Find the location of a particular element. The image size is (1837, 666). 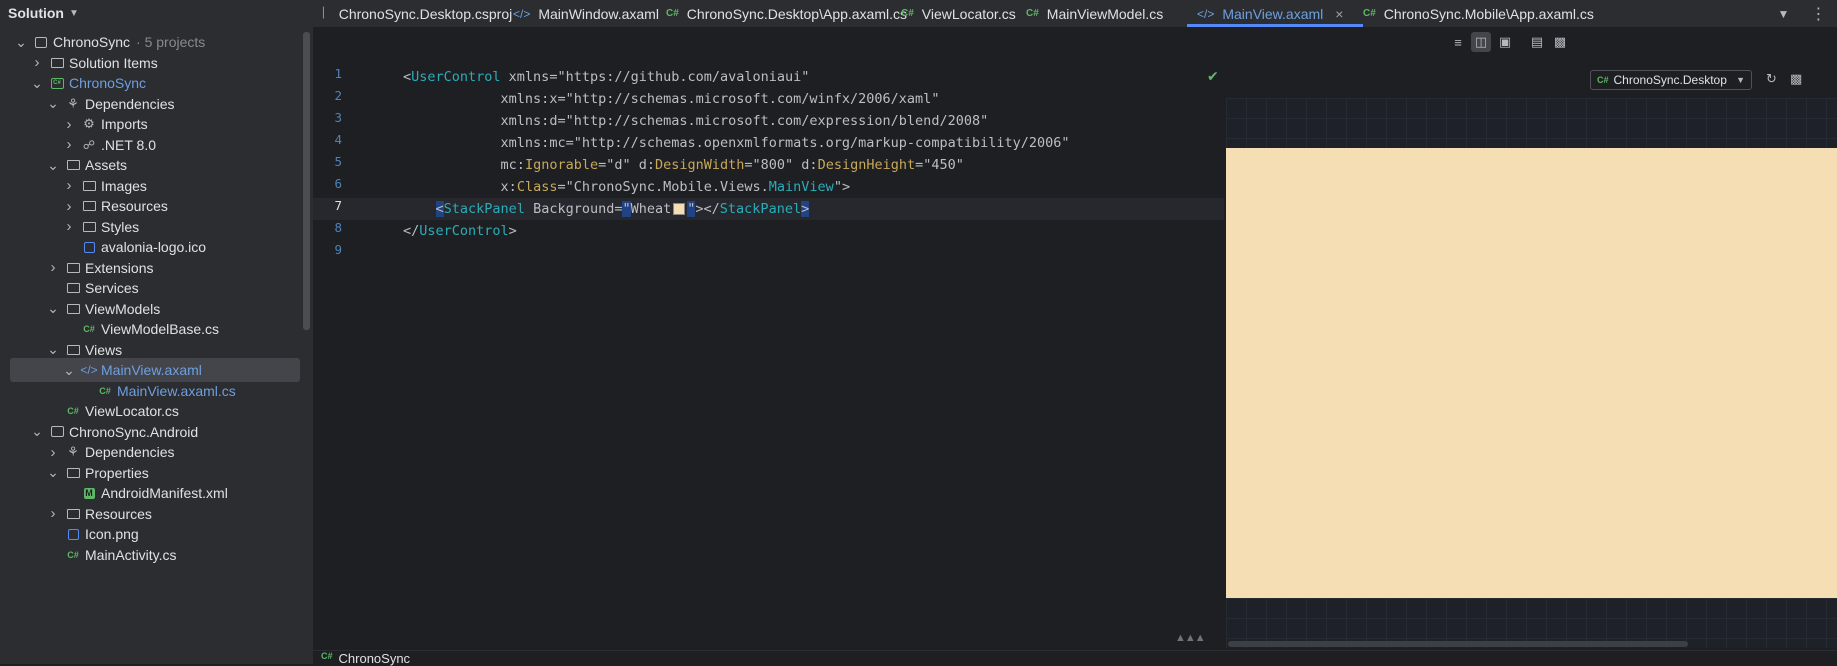

attr-text: Background= is located at coordinates (573, 209).